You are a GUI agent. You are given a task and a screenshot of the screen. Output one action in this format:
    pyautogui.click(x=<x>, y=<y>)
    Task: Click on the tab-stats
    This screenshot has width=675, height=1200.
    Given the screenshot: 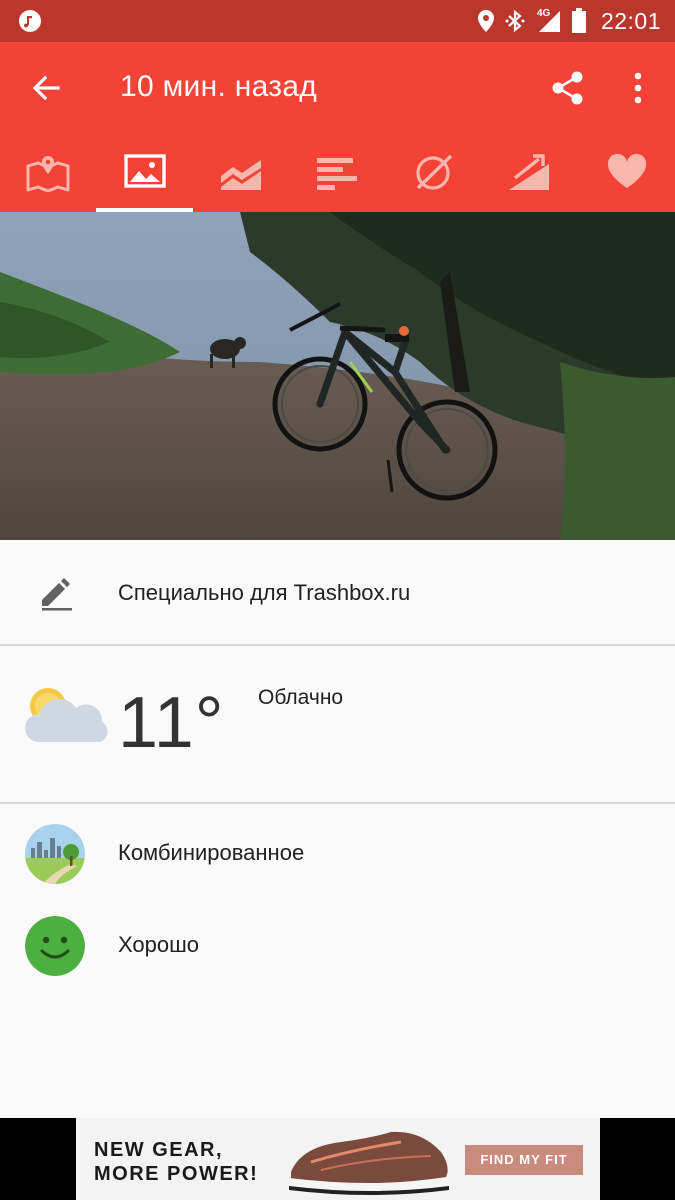 What is the action you would take?
    pyautogui.click(x=337, y=174)
    